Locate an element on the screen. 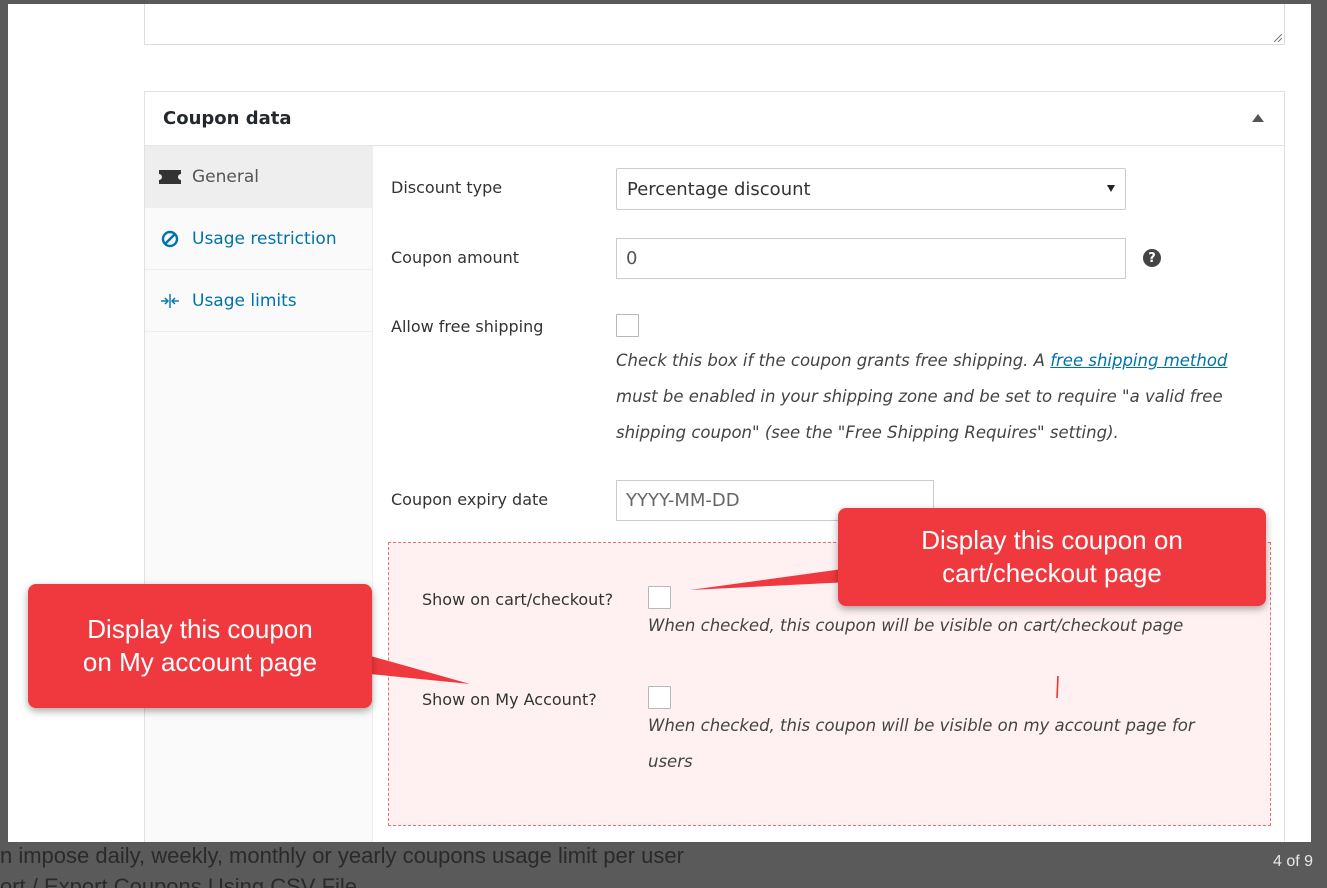 The height and width of the screenshot is (888, 1327). text-cursor-icon is located at coordinates (1057, 687).